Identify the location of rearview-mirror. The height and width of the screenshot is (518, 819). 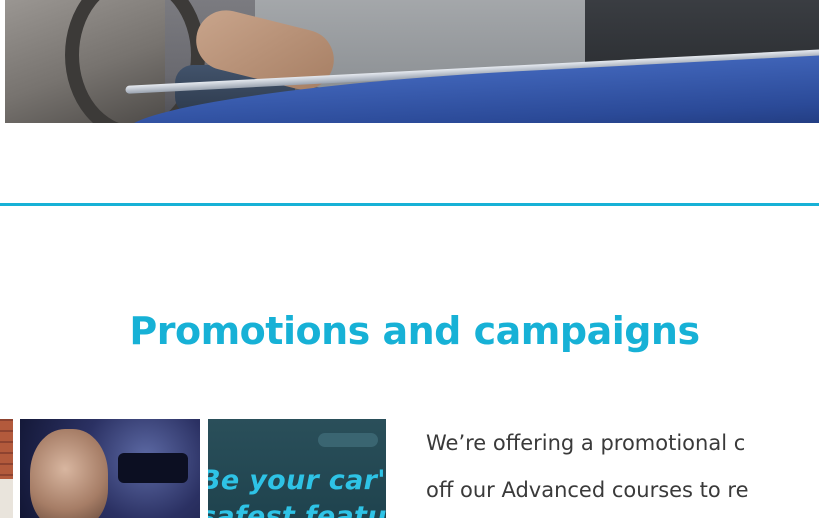
(153, 468).